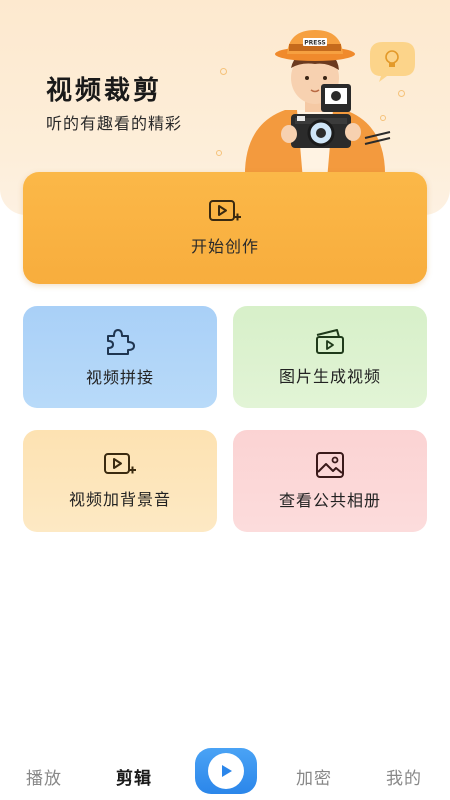 Image resolution: width=450 pixels, height=800 pixels. Describe the element at coordinates (121, 342) in the screenshot. I see `puzzle-icon` at that location.